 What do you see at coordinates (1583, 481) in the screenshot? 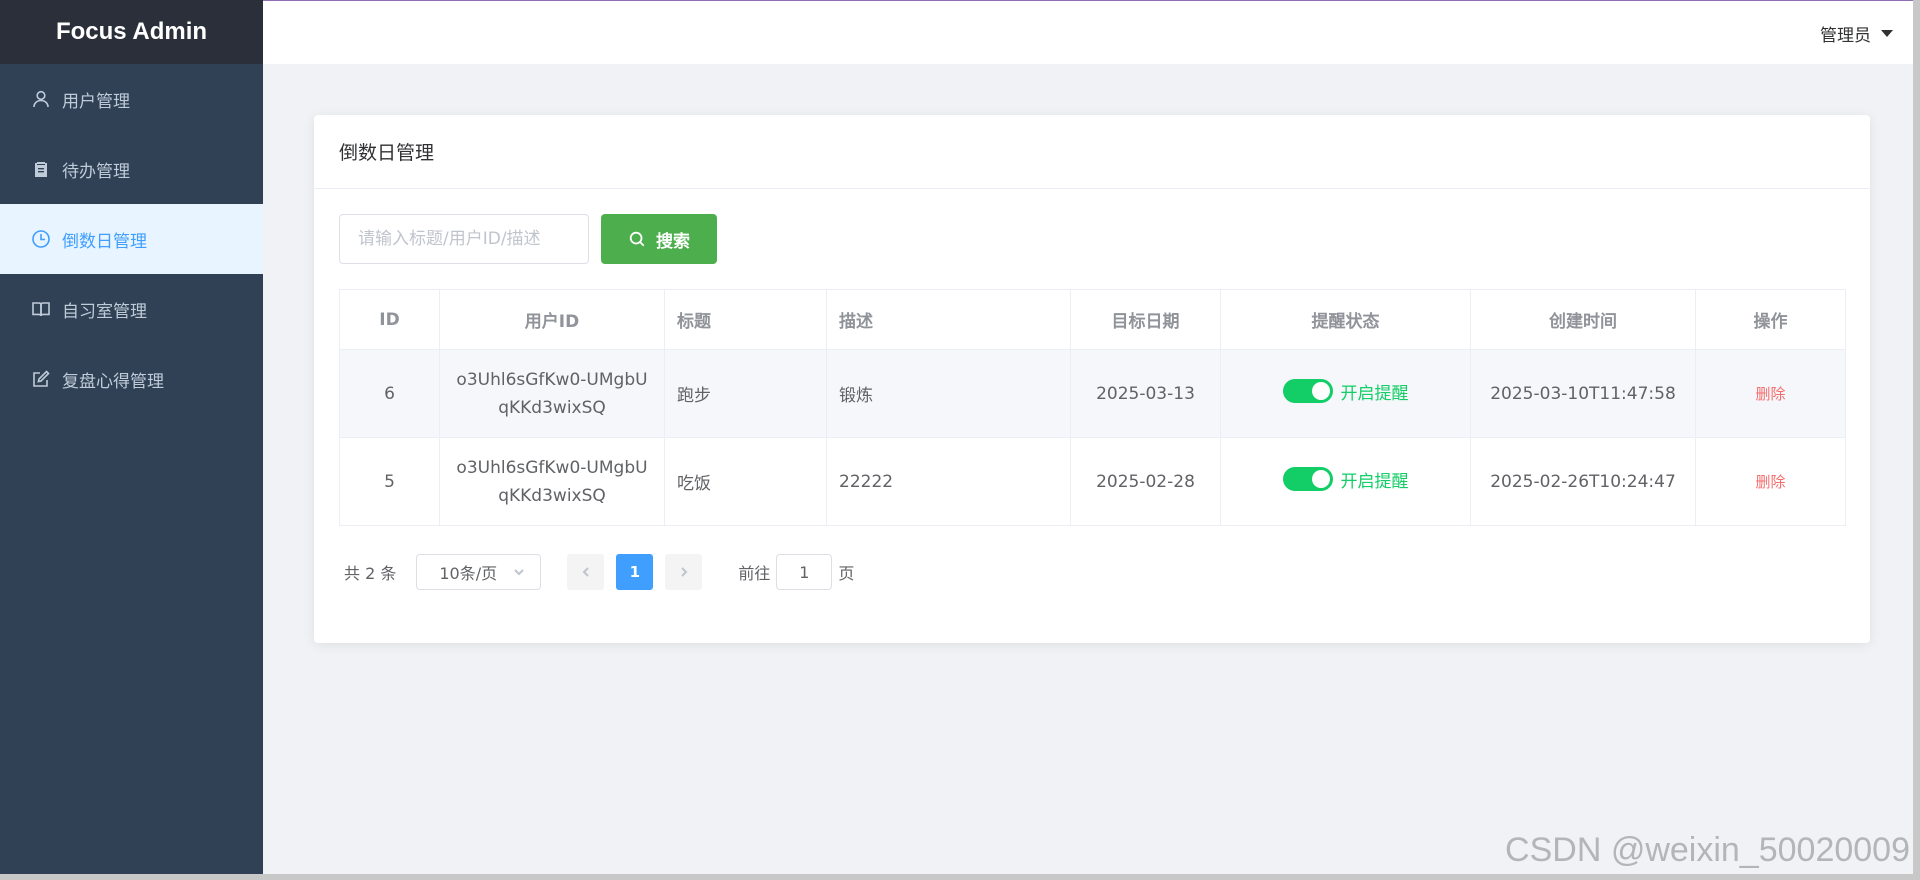
I see `cell-created: 2025-02-26T10:24:47` at bounding box center [1583, 481].